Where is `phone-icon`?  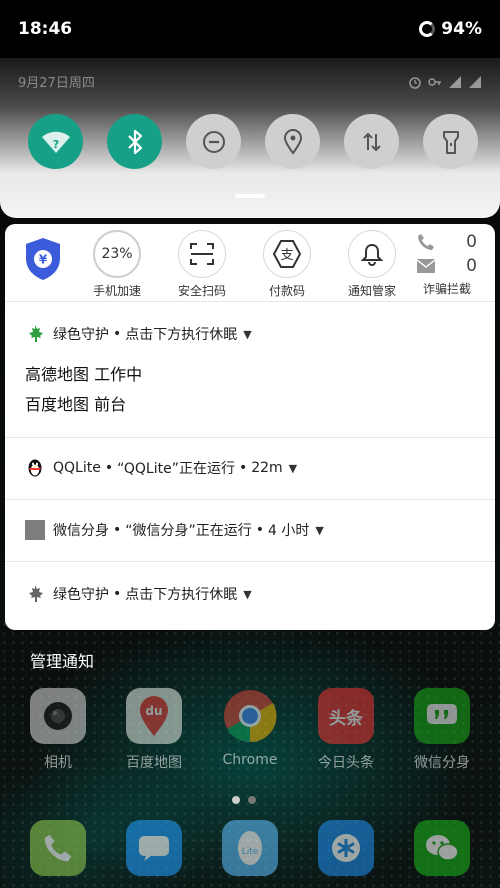 phone-icon is located at coordinates (426, 242).